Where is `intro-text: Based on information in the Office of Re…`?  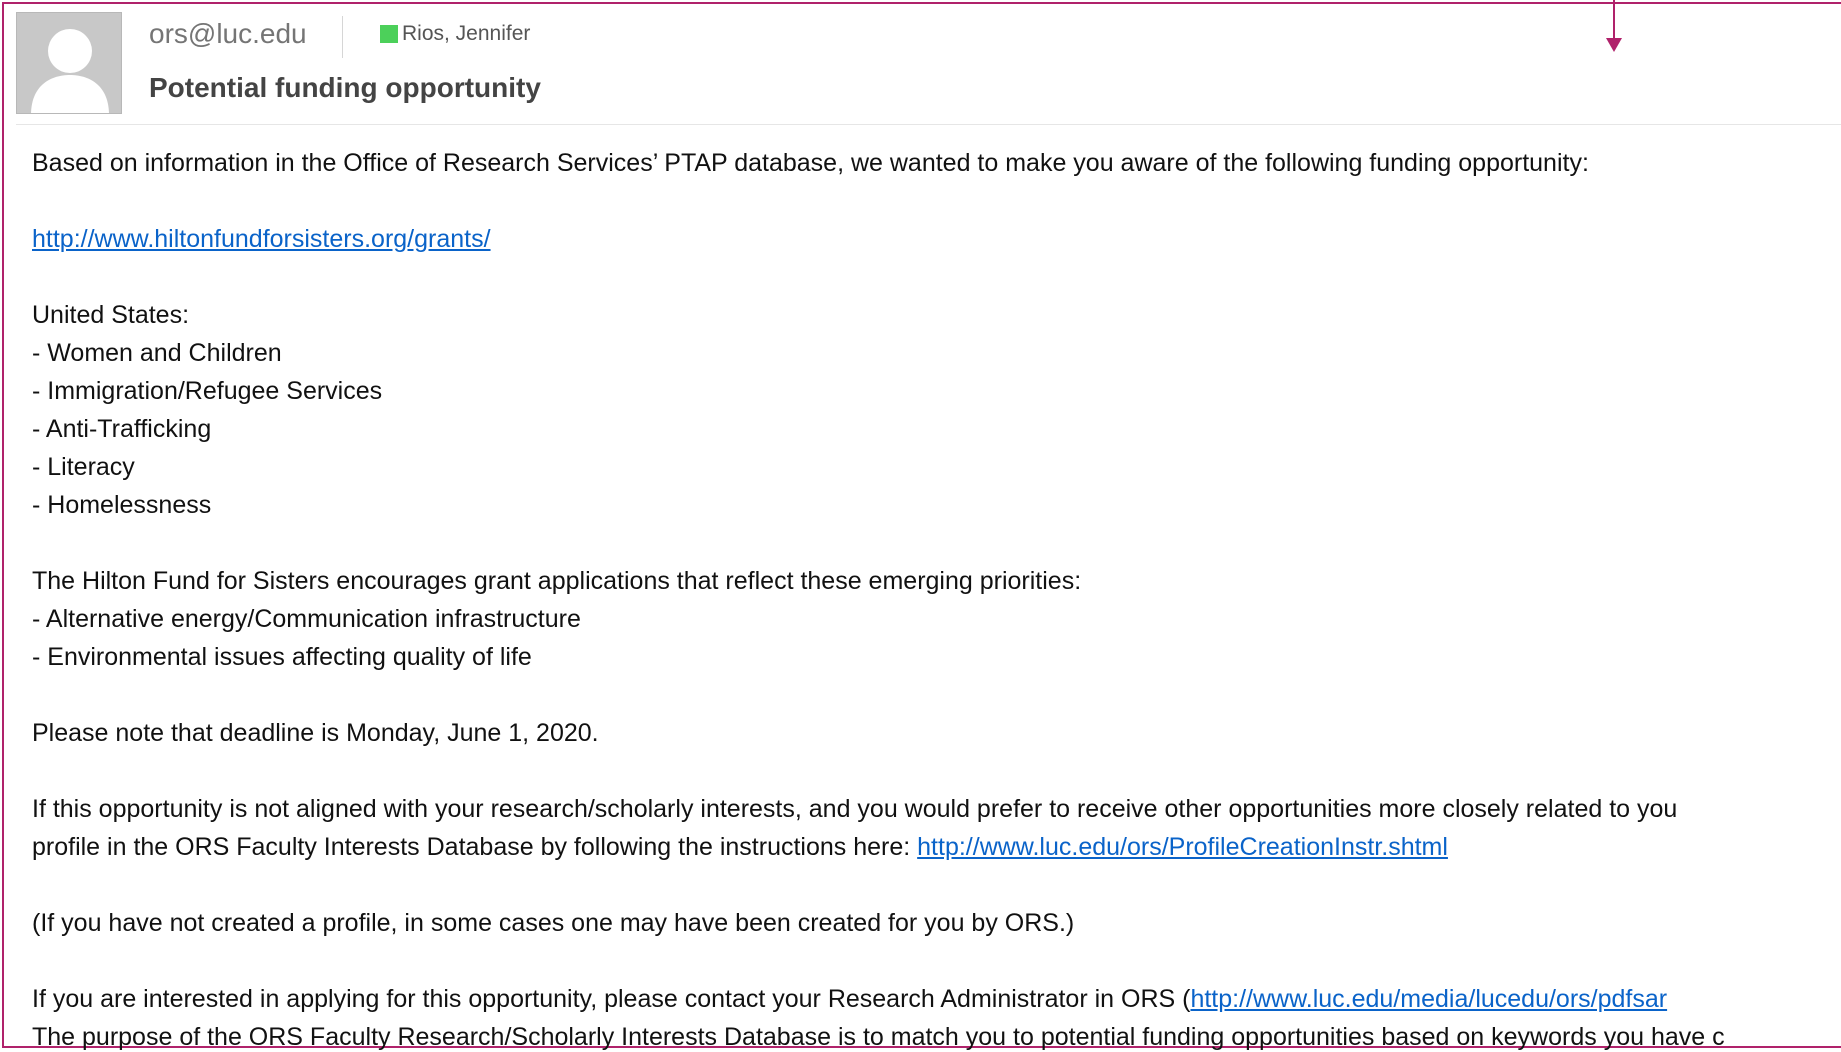
intro-text: Based on information in the Office of Re… is located at coordinates (810, 163).